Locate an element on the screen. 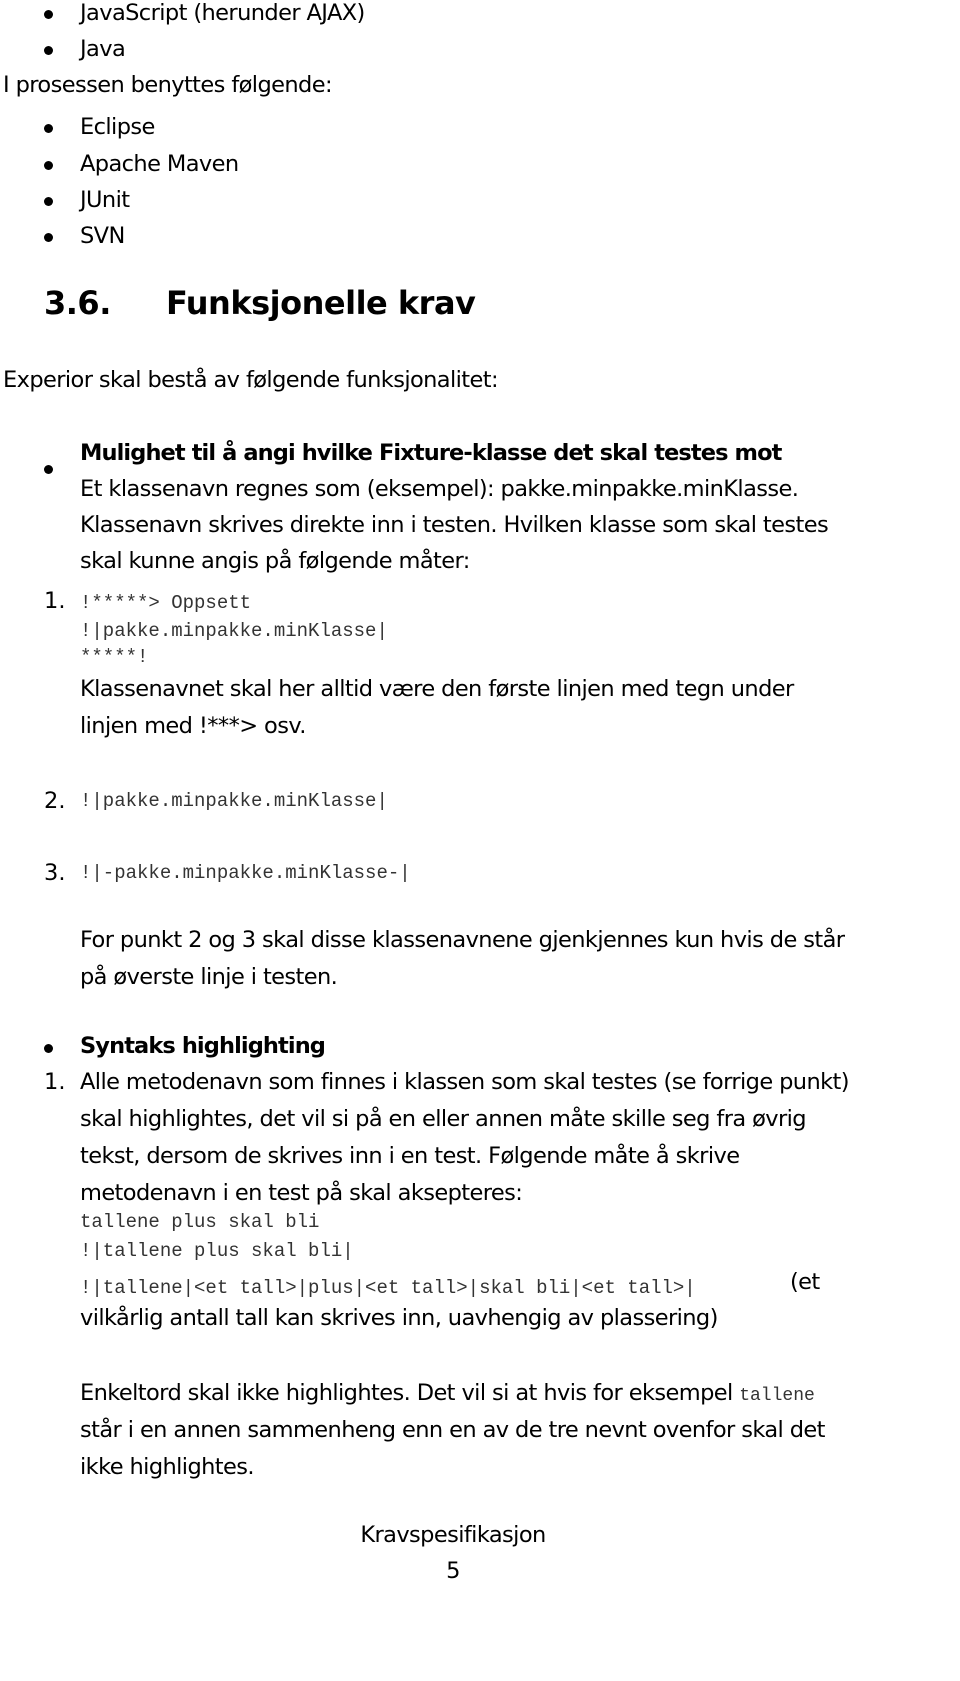 The width and height of the screenshot is (960, 1681). paragraph-line: metodenavn i en test på skal aksepteres: is located at coordinates (301, 1193).